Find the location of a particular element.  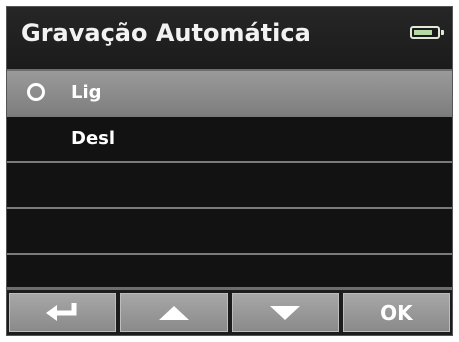

back-button is located at coordinates (63, 312).